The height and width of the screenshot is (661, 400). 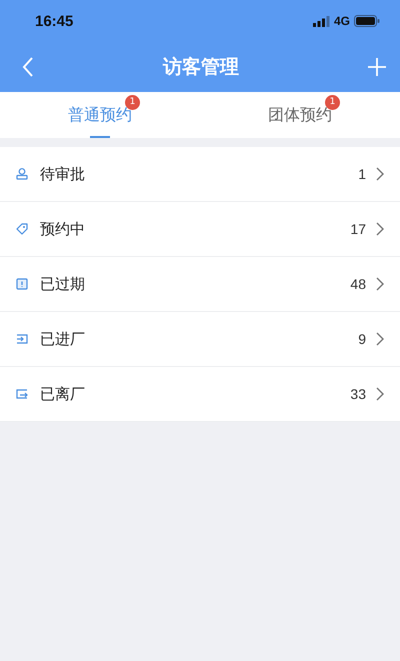 What do you see at coordinates (63, 229) in the screenshot?
I see `item-label: 预约中` at bounding box center [63, 229].